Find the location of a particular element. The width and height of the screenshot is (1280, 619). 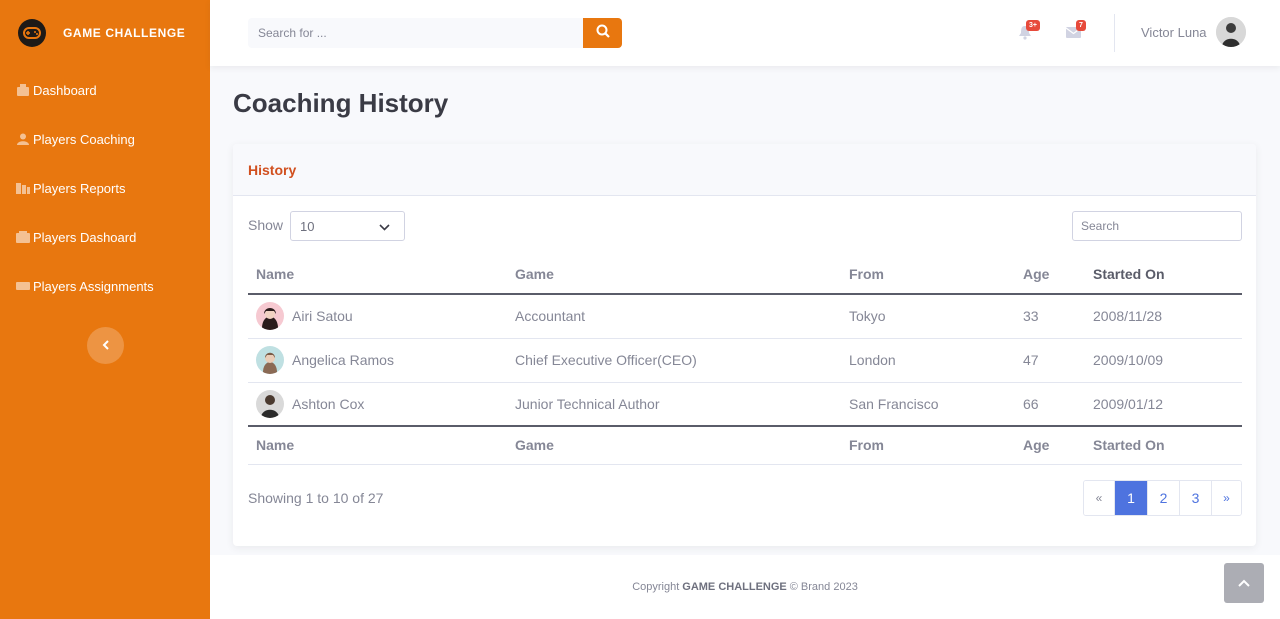

sidebar-item-label: Players Dashoard is located at coordinates (85, 237).